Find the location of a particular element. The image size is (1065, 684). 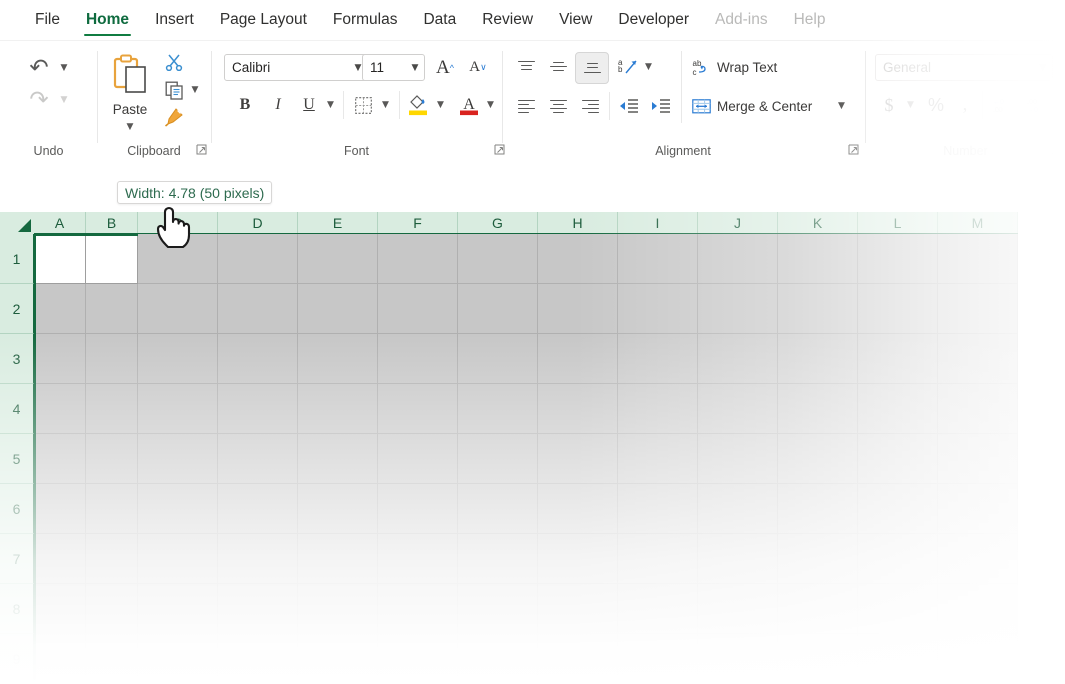

fill-color-button is located at coordinates (418, 105).